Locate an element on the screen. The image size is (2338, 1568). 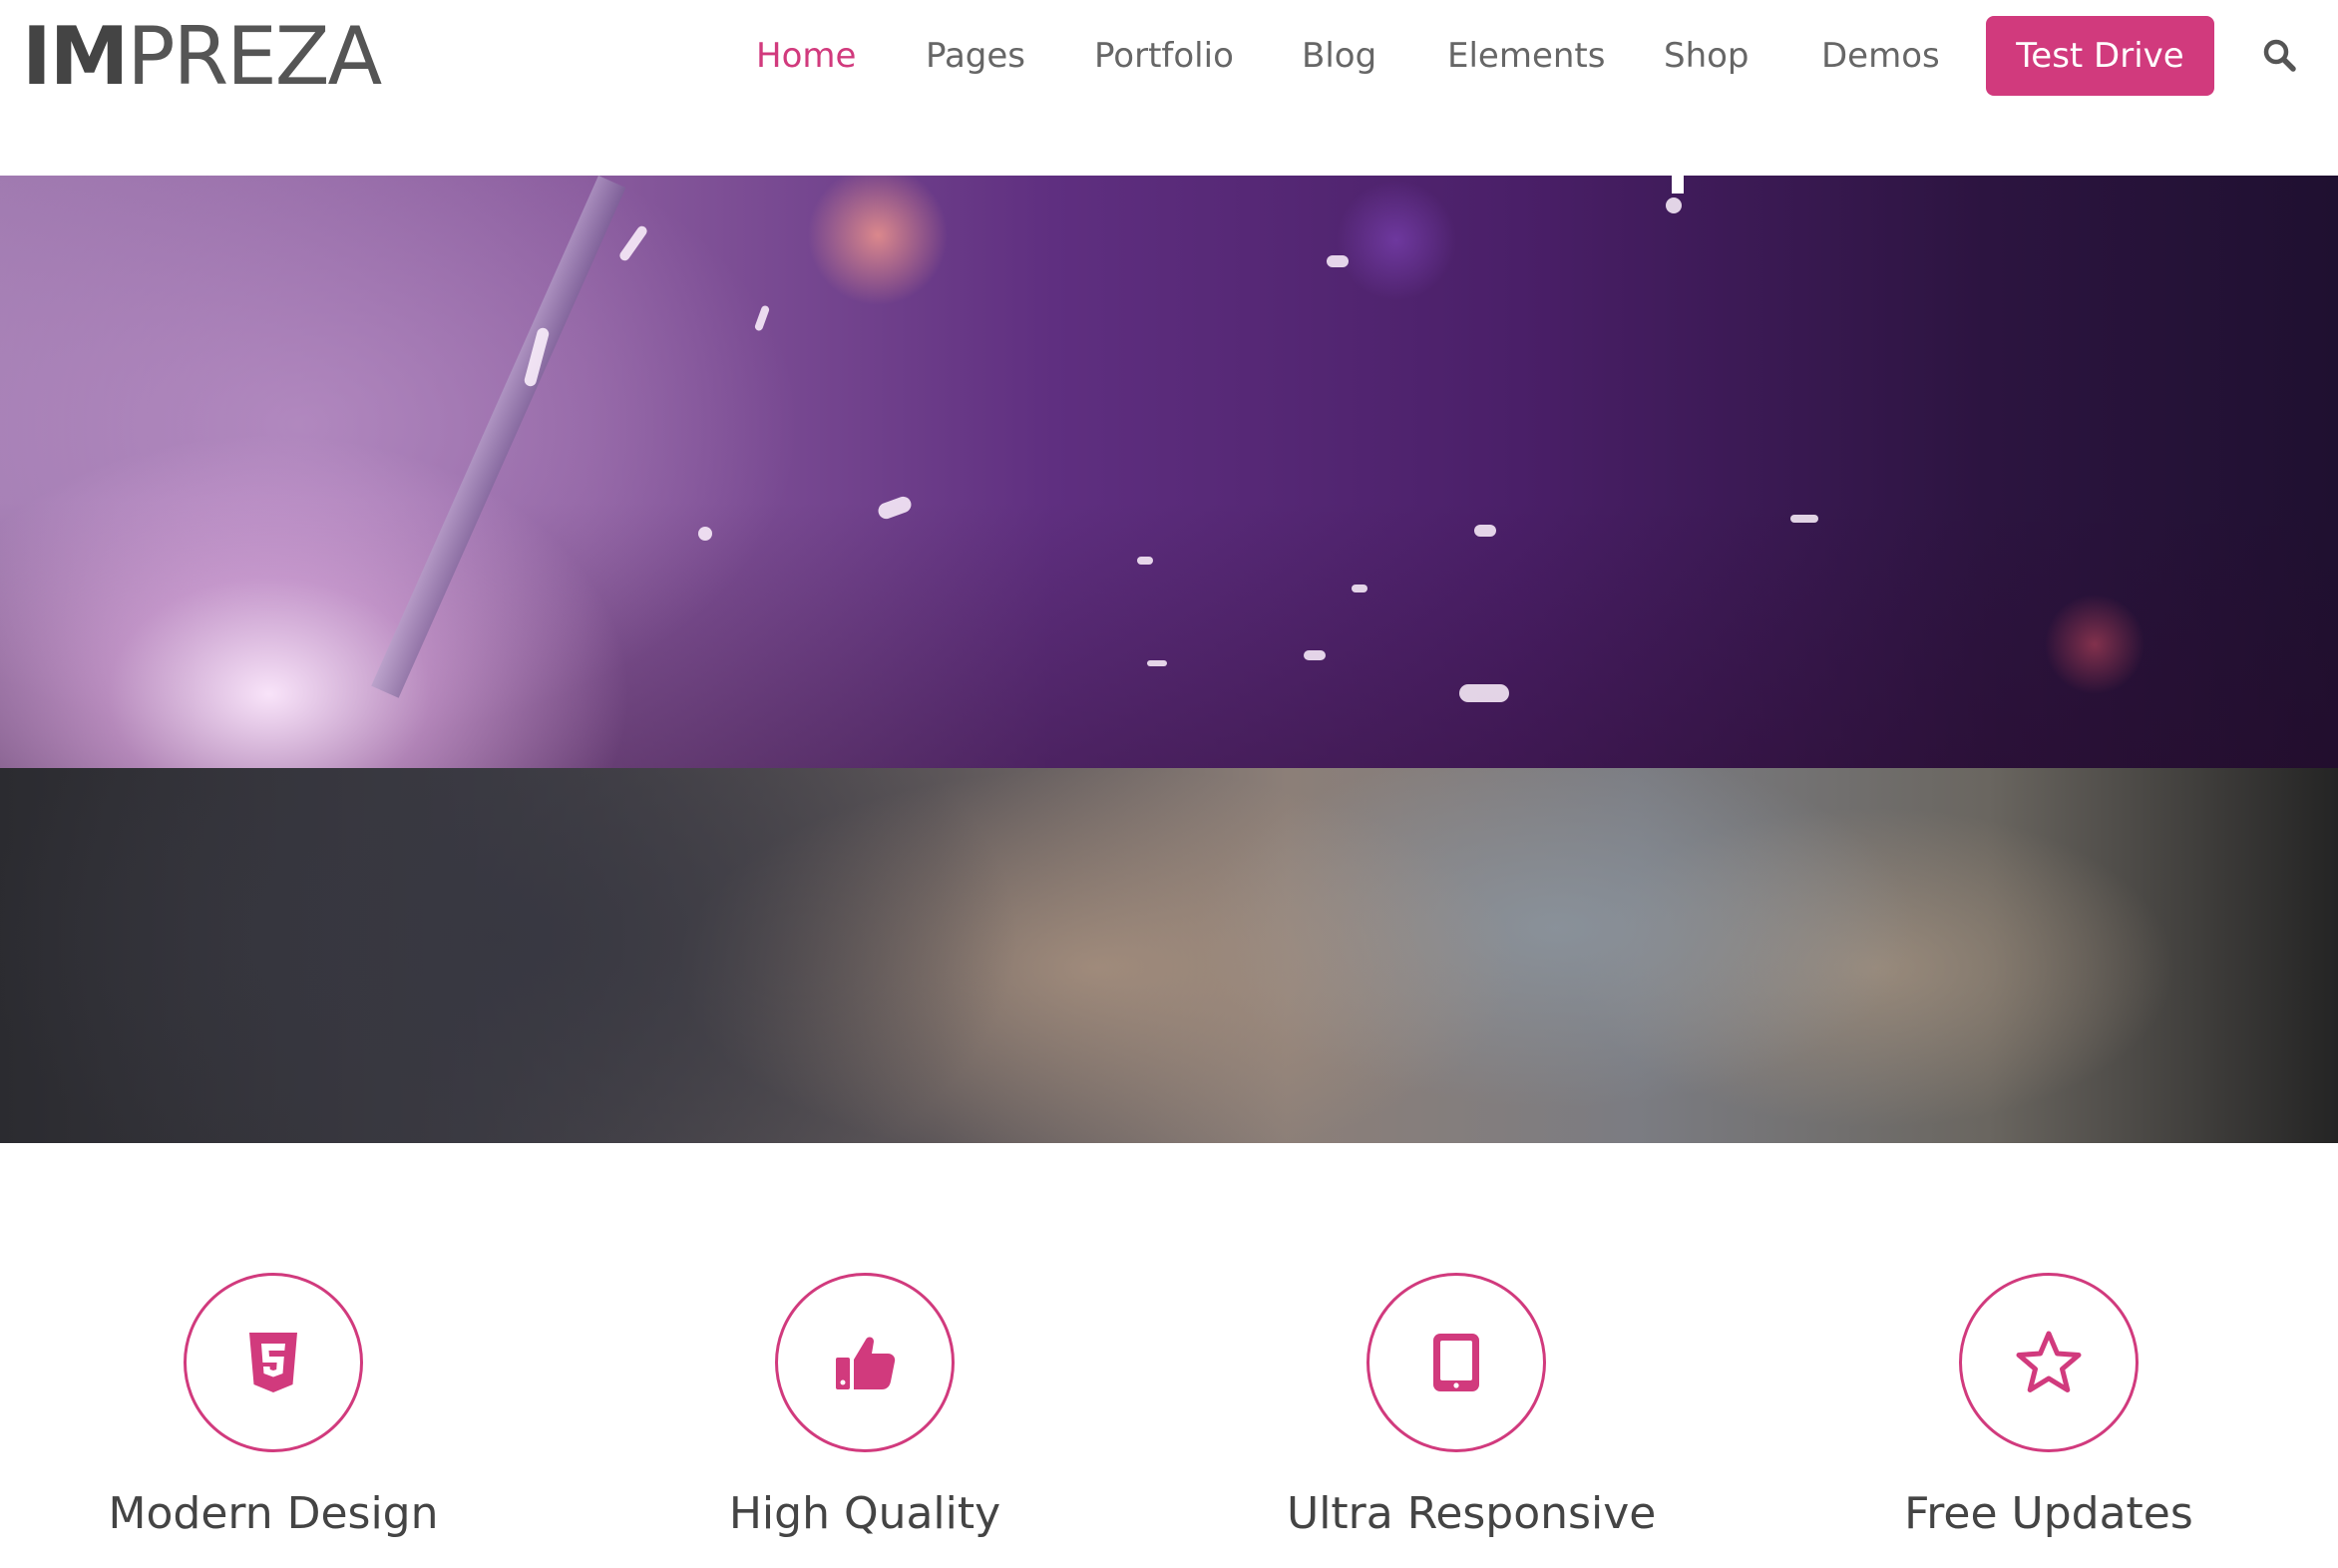
nav-item-blog: Blog is located at coordinates (1339, 56).